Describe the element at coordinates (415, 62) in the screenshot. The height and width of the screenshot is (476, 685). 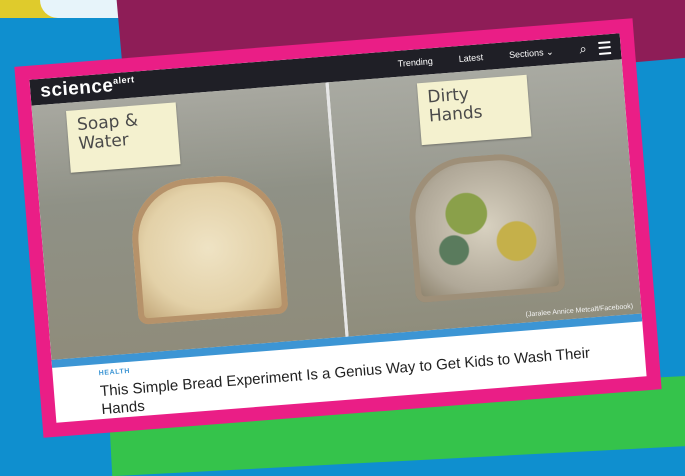
I see `nav-trending: Trending` at that location.